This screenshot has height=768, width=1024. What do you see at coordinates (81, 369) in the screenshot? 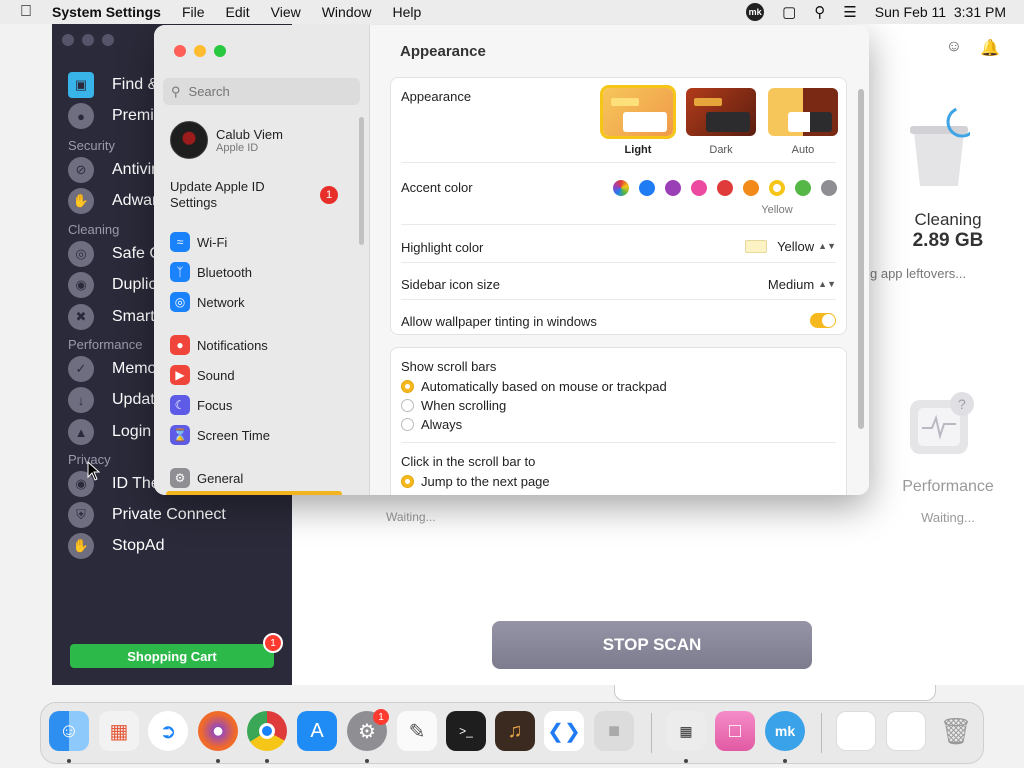
I see `checklist-icon: ✓` at bounding box center [81, 369].